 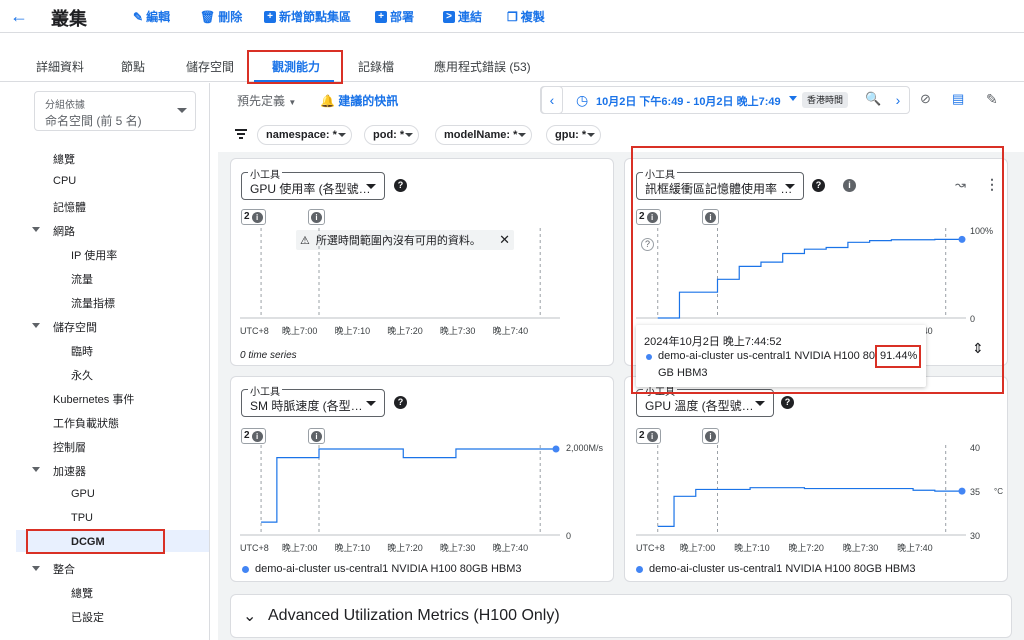 I want to click on chevron-down-icon: ⌄, so click(x=249, y=616).